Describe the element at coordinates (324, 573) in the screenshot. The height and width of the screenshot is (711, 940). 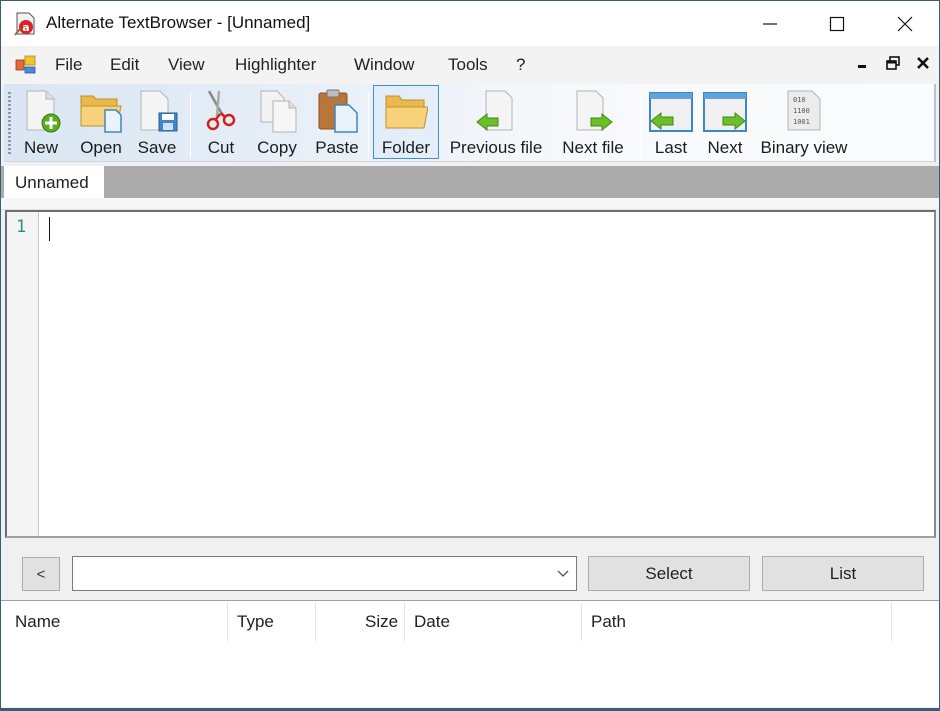
I see `path-combobox` at that location.